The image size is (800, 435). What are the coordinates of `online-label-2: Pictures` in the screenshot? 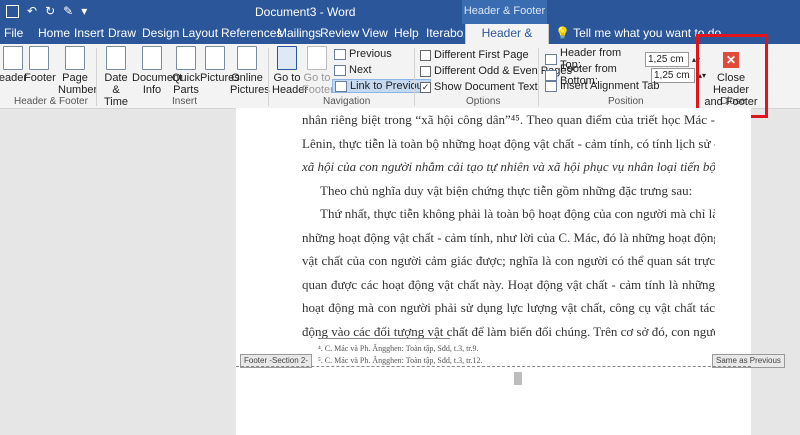 It's located at (250, 90).